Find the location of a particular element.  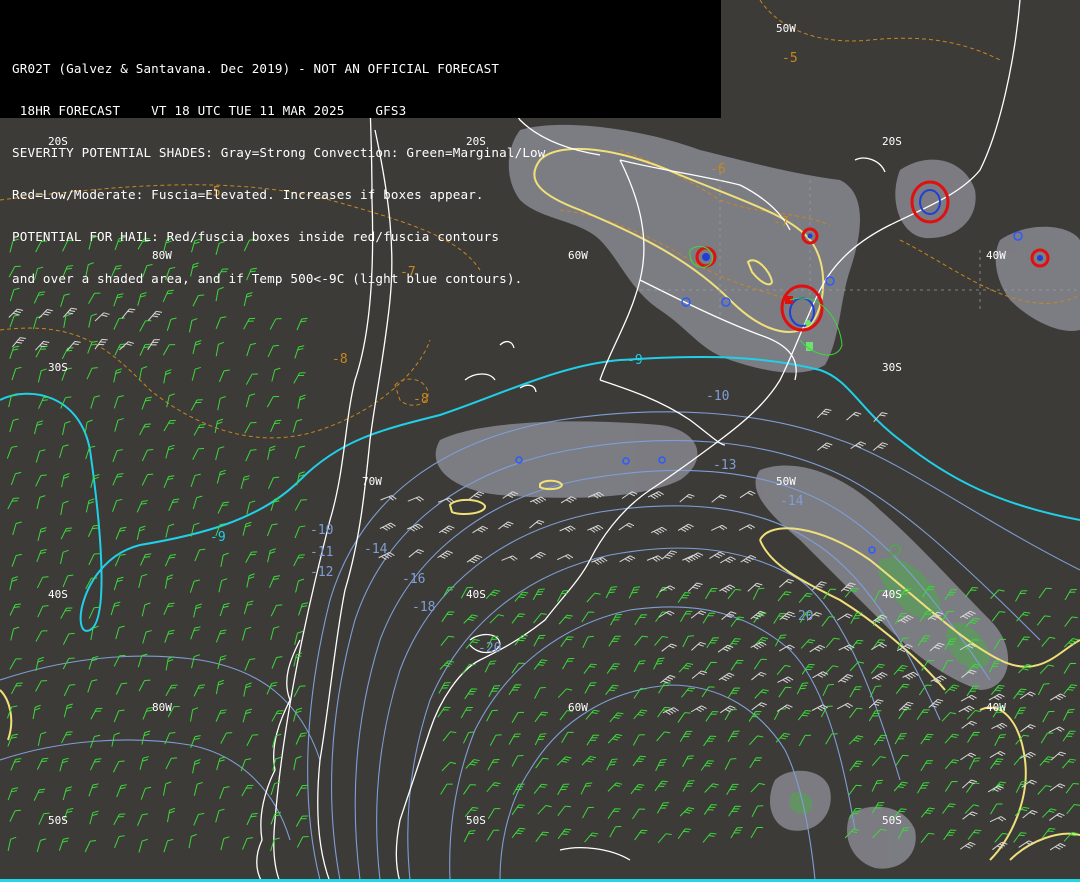

label-50w-b: 50W is located at coordinates (786, 481).